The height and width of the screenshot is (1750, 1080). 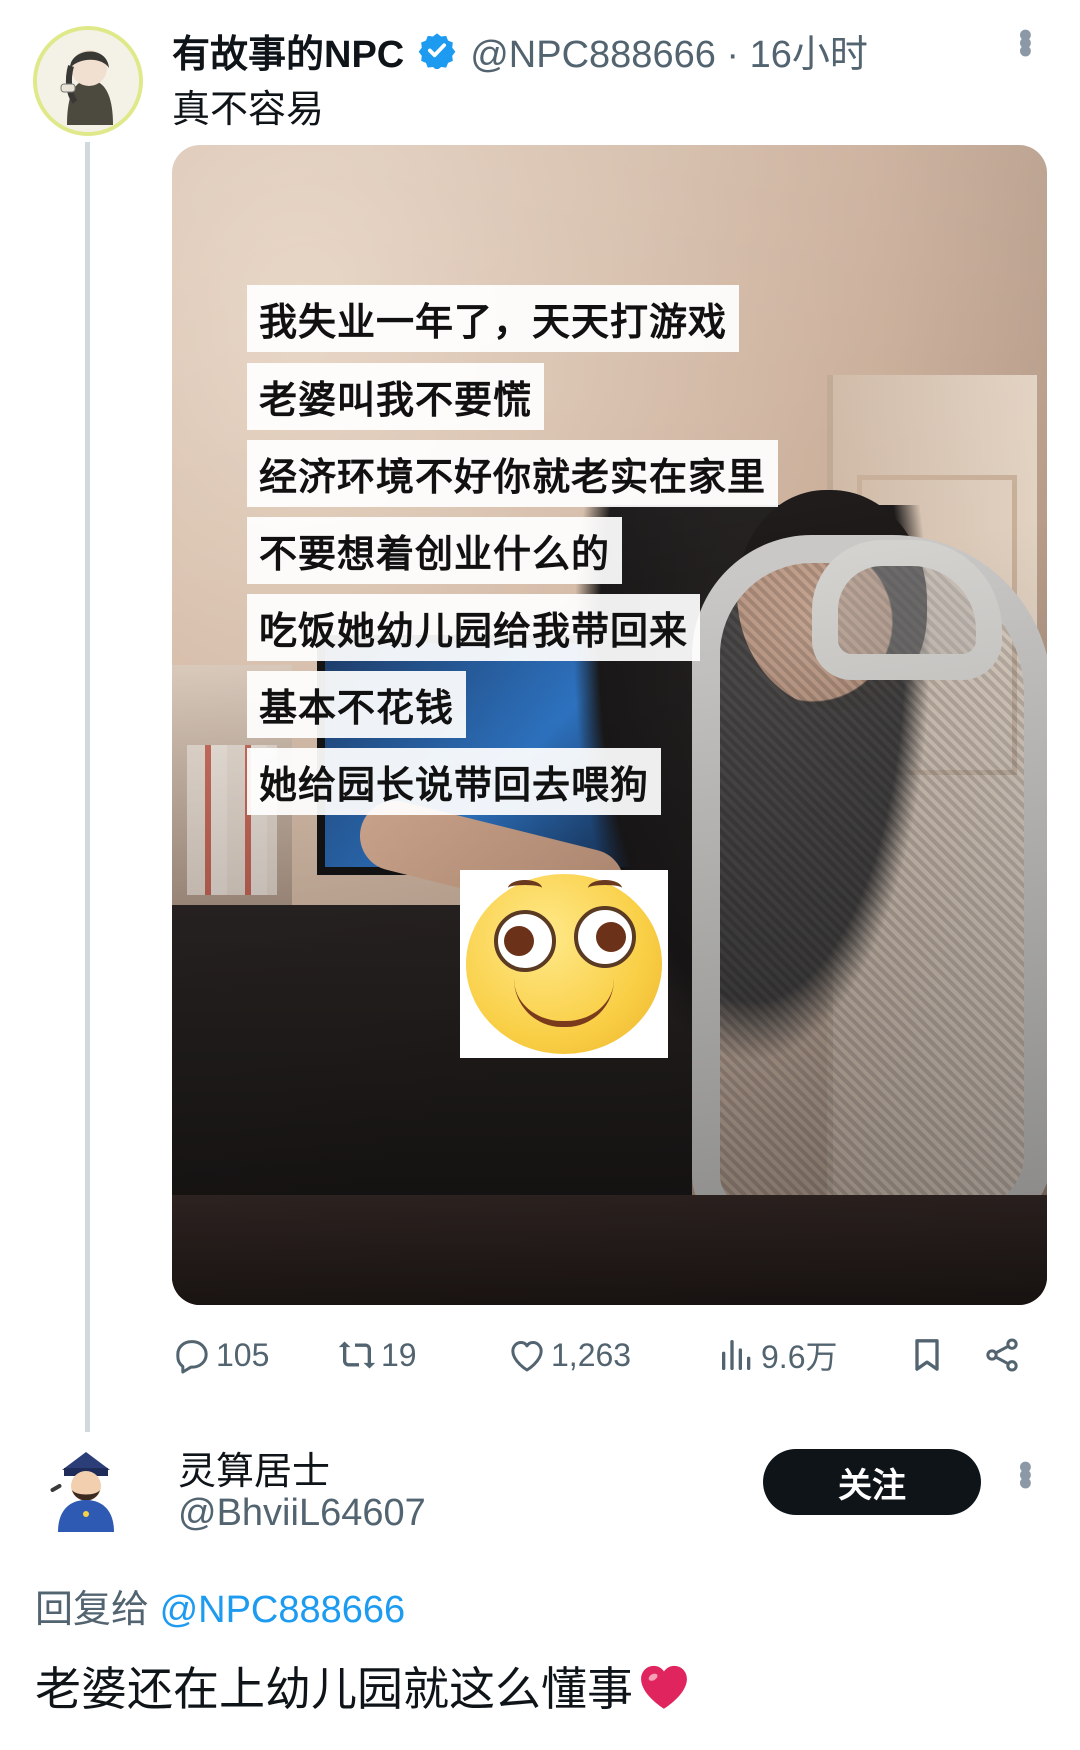 I want to click on views-bar-chart-icon, so click(x=736, y=1355).